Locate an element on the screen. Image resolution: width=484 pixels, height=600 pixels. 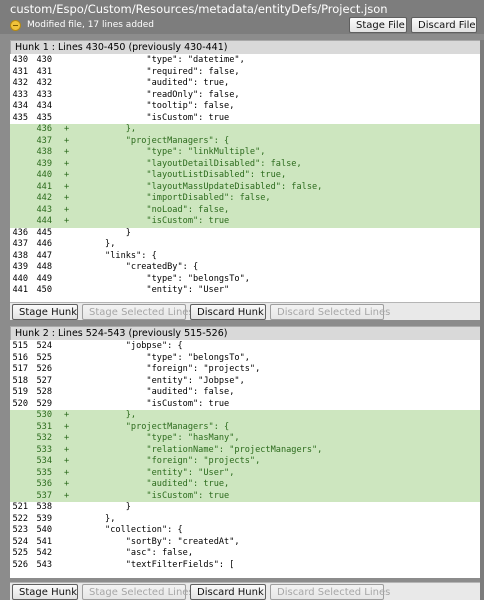
line-text: "asc": false, is located at coordinates (133, 553).